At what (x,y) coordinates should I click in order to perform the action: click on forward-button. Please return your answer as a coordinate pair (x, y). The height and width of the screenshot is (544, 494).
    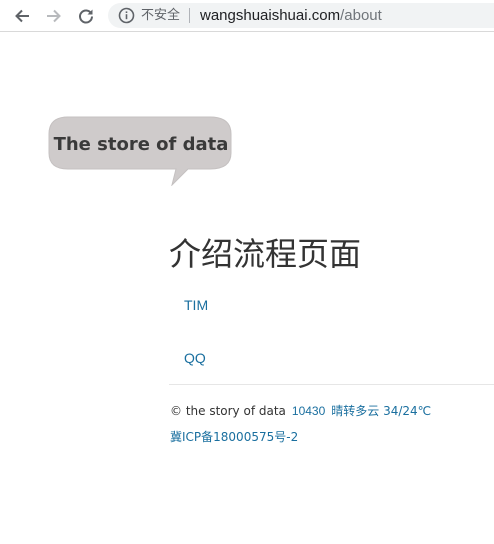
    Looking at the image, I should click on (54, 16).